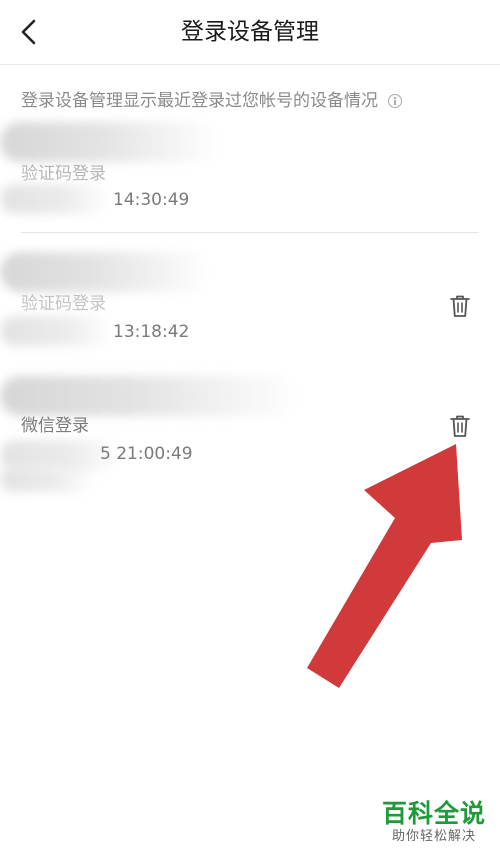 Image resolution: width=500 pixels, height=859 pixels. I want to click on page-title: 登录设备管理, so click(250, 32).